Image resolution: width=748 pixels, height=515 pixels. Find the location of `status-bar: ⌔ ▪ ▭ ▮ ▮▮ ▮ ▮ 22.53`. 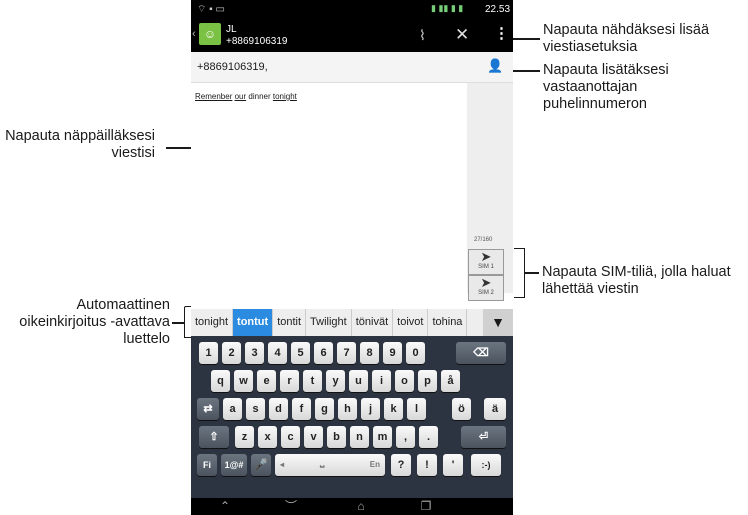

status-bar: ⌔ ▪ ▭ ▮ ▮▮ ▮ ▮ 22.53 is located at coordinates (352, 9).